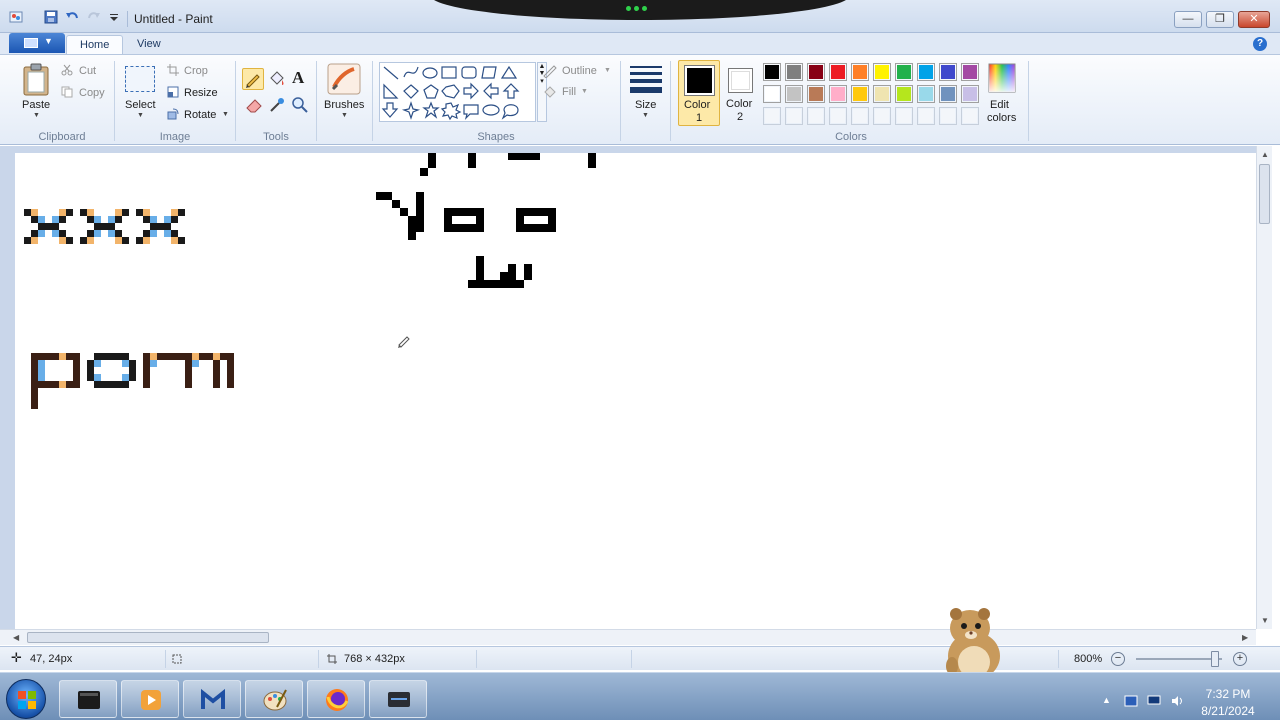 This screenshot has height=723, width=1280. What do you see at coordinates (1118, 659) in the screenshot?
I see `zoom-out-button: −` at bounding box center [1118, 659].